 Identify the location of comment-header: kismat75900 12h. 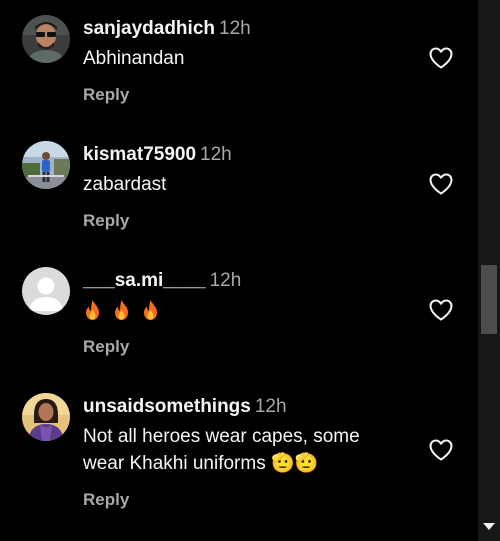
(157, 155).